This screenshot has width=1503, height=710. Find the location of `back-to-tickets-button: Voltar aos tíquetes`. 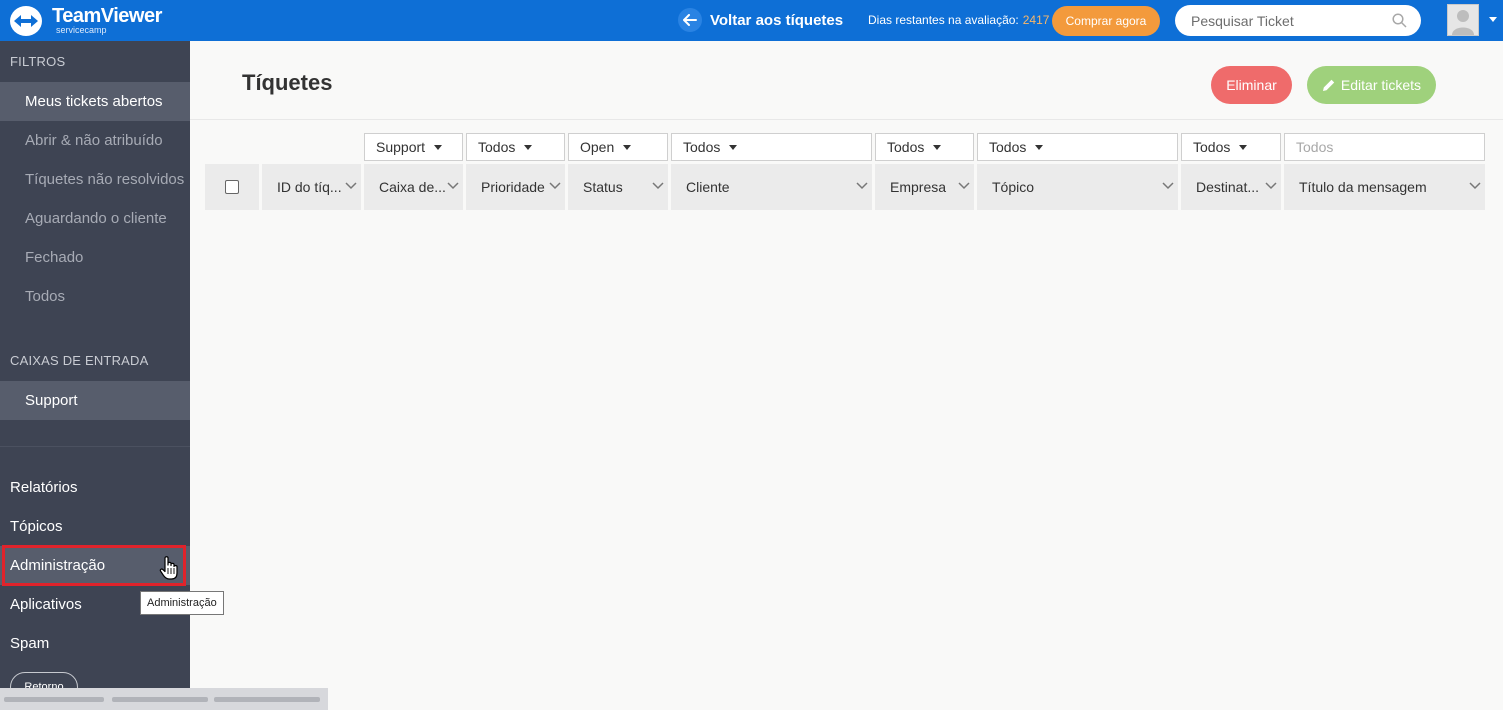

back-to-tickets-button: Voltar aos tíquetes is located at coordinates (760, 20).